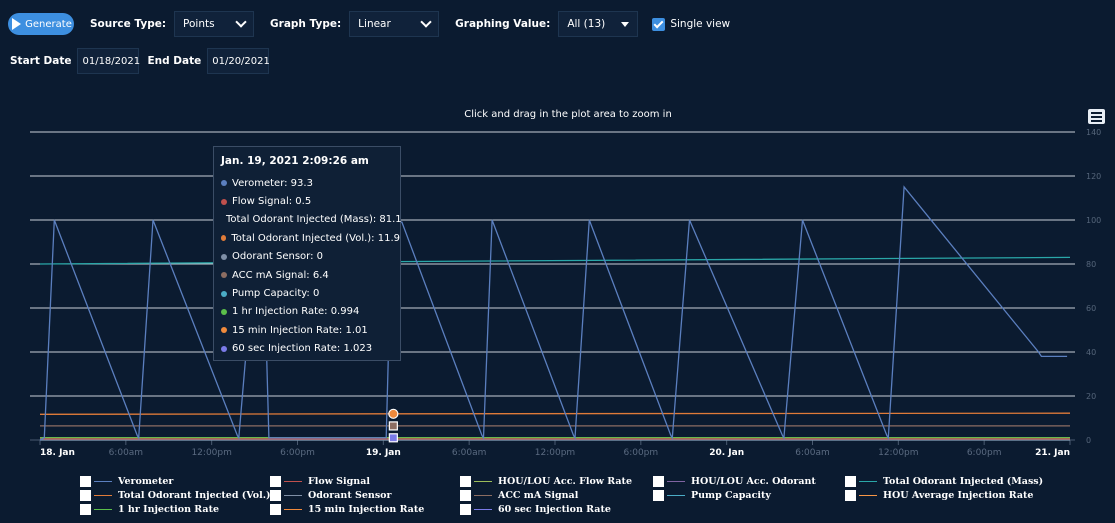  I want to click on legend-label: Verometer, so click(146, 481).